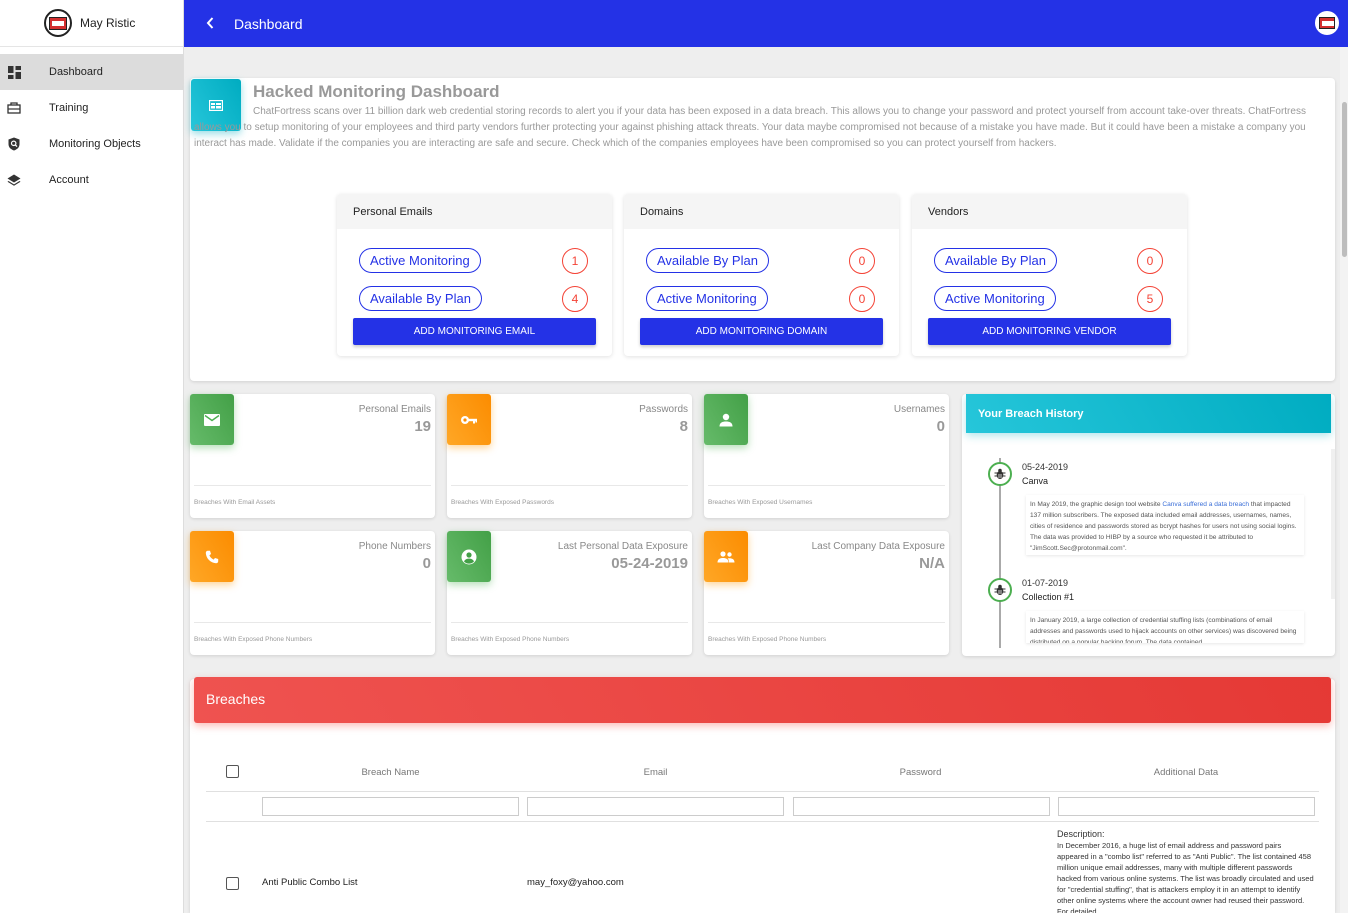  Describe the element at coordinates (655, 806) in the screenshot. I see `email-filter-input` at that location.